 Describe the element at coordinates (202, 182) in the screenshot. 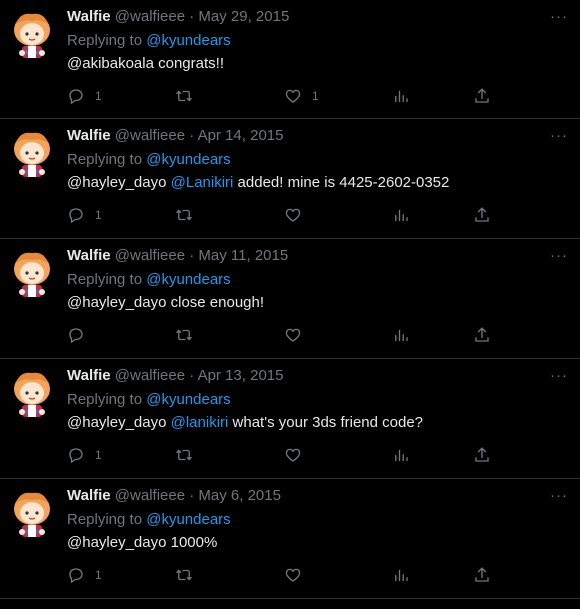

I see `mention-link: @Lanikiri` at that location.